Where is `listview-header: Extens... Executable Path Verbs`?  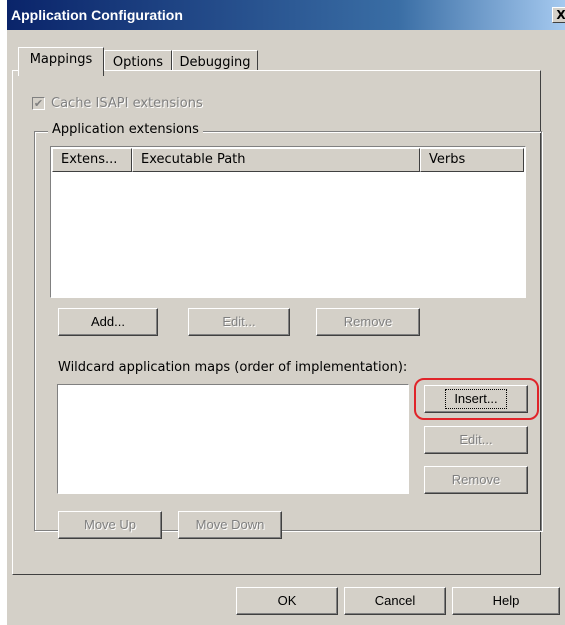 listview-header: Extens... Executable Path Verbs is located at coordinates (288, 160).